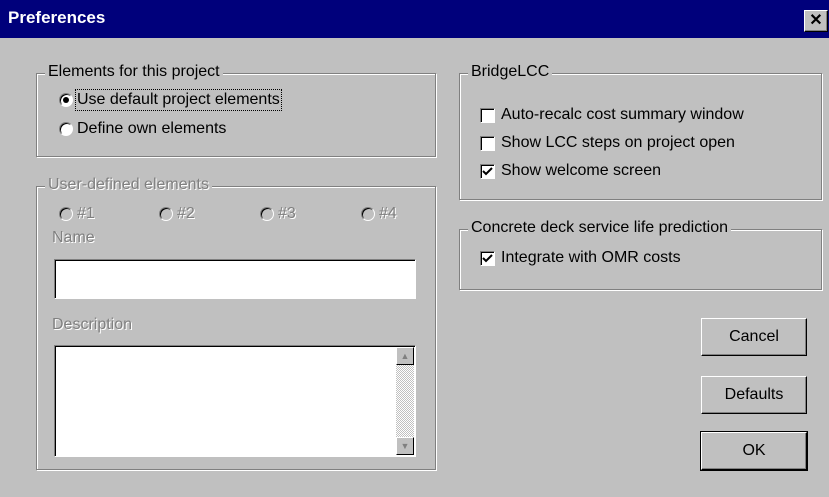 This screenshot has width=829, height=497. What do you see at coordinates (235, 279) in the screenshot?
I see `name-field` at bounding box center [235, 279].